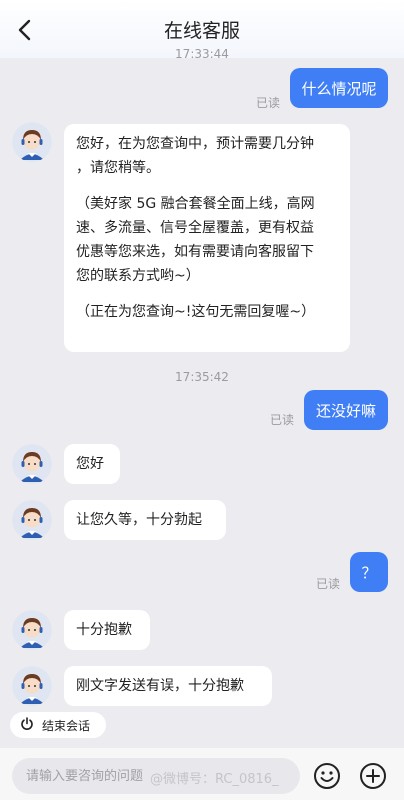 This screenshot has height=800, width=404. Describe the element at coordinates (138, 276) in the screenshot. I see `message-line: 您的联系方式哟~）` at that location.